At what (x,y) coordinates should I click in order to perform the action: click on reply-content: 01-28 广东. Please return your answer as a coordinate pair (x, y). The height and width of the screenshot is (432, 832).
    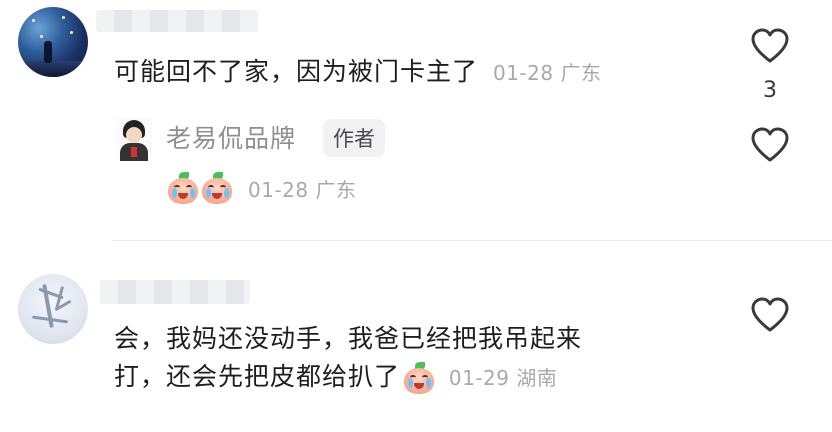
    Looking at the image, I should click on (261, 188).